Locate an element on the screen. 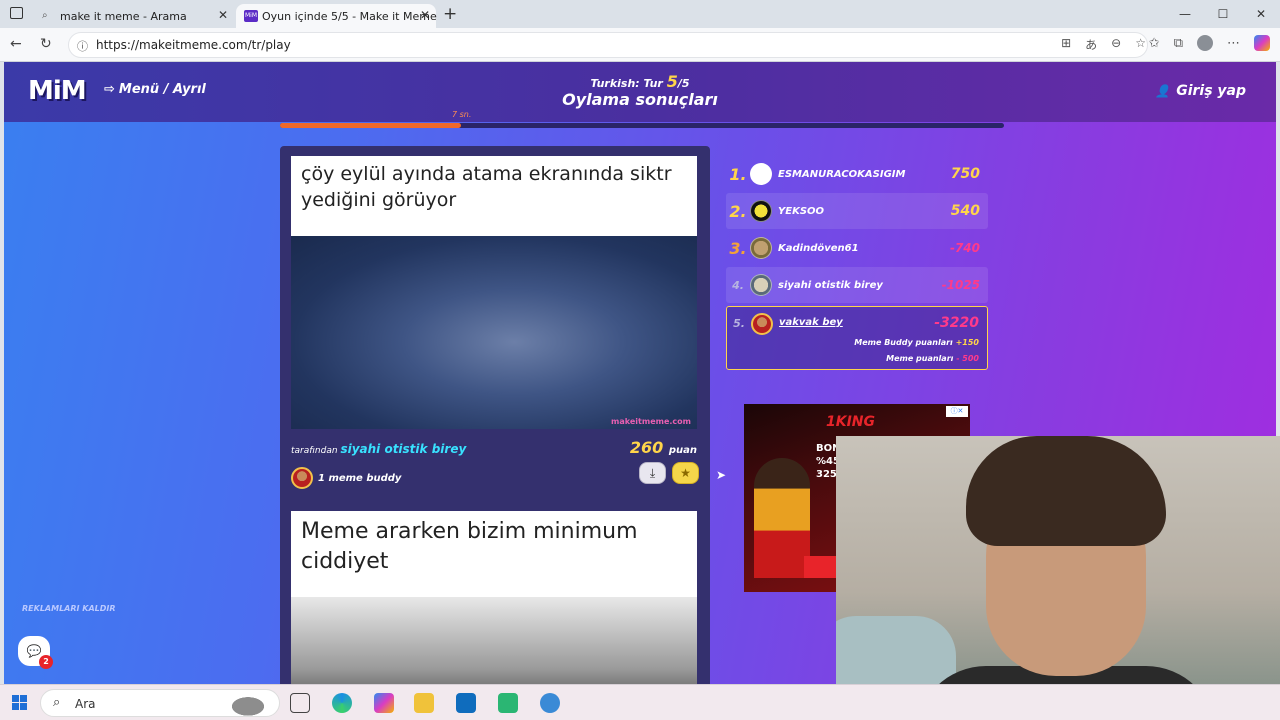  player-score: -3220 is located at coordinates (956, 323).